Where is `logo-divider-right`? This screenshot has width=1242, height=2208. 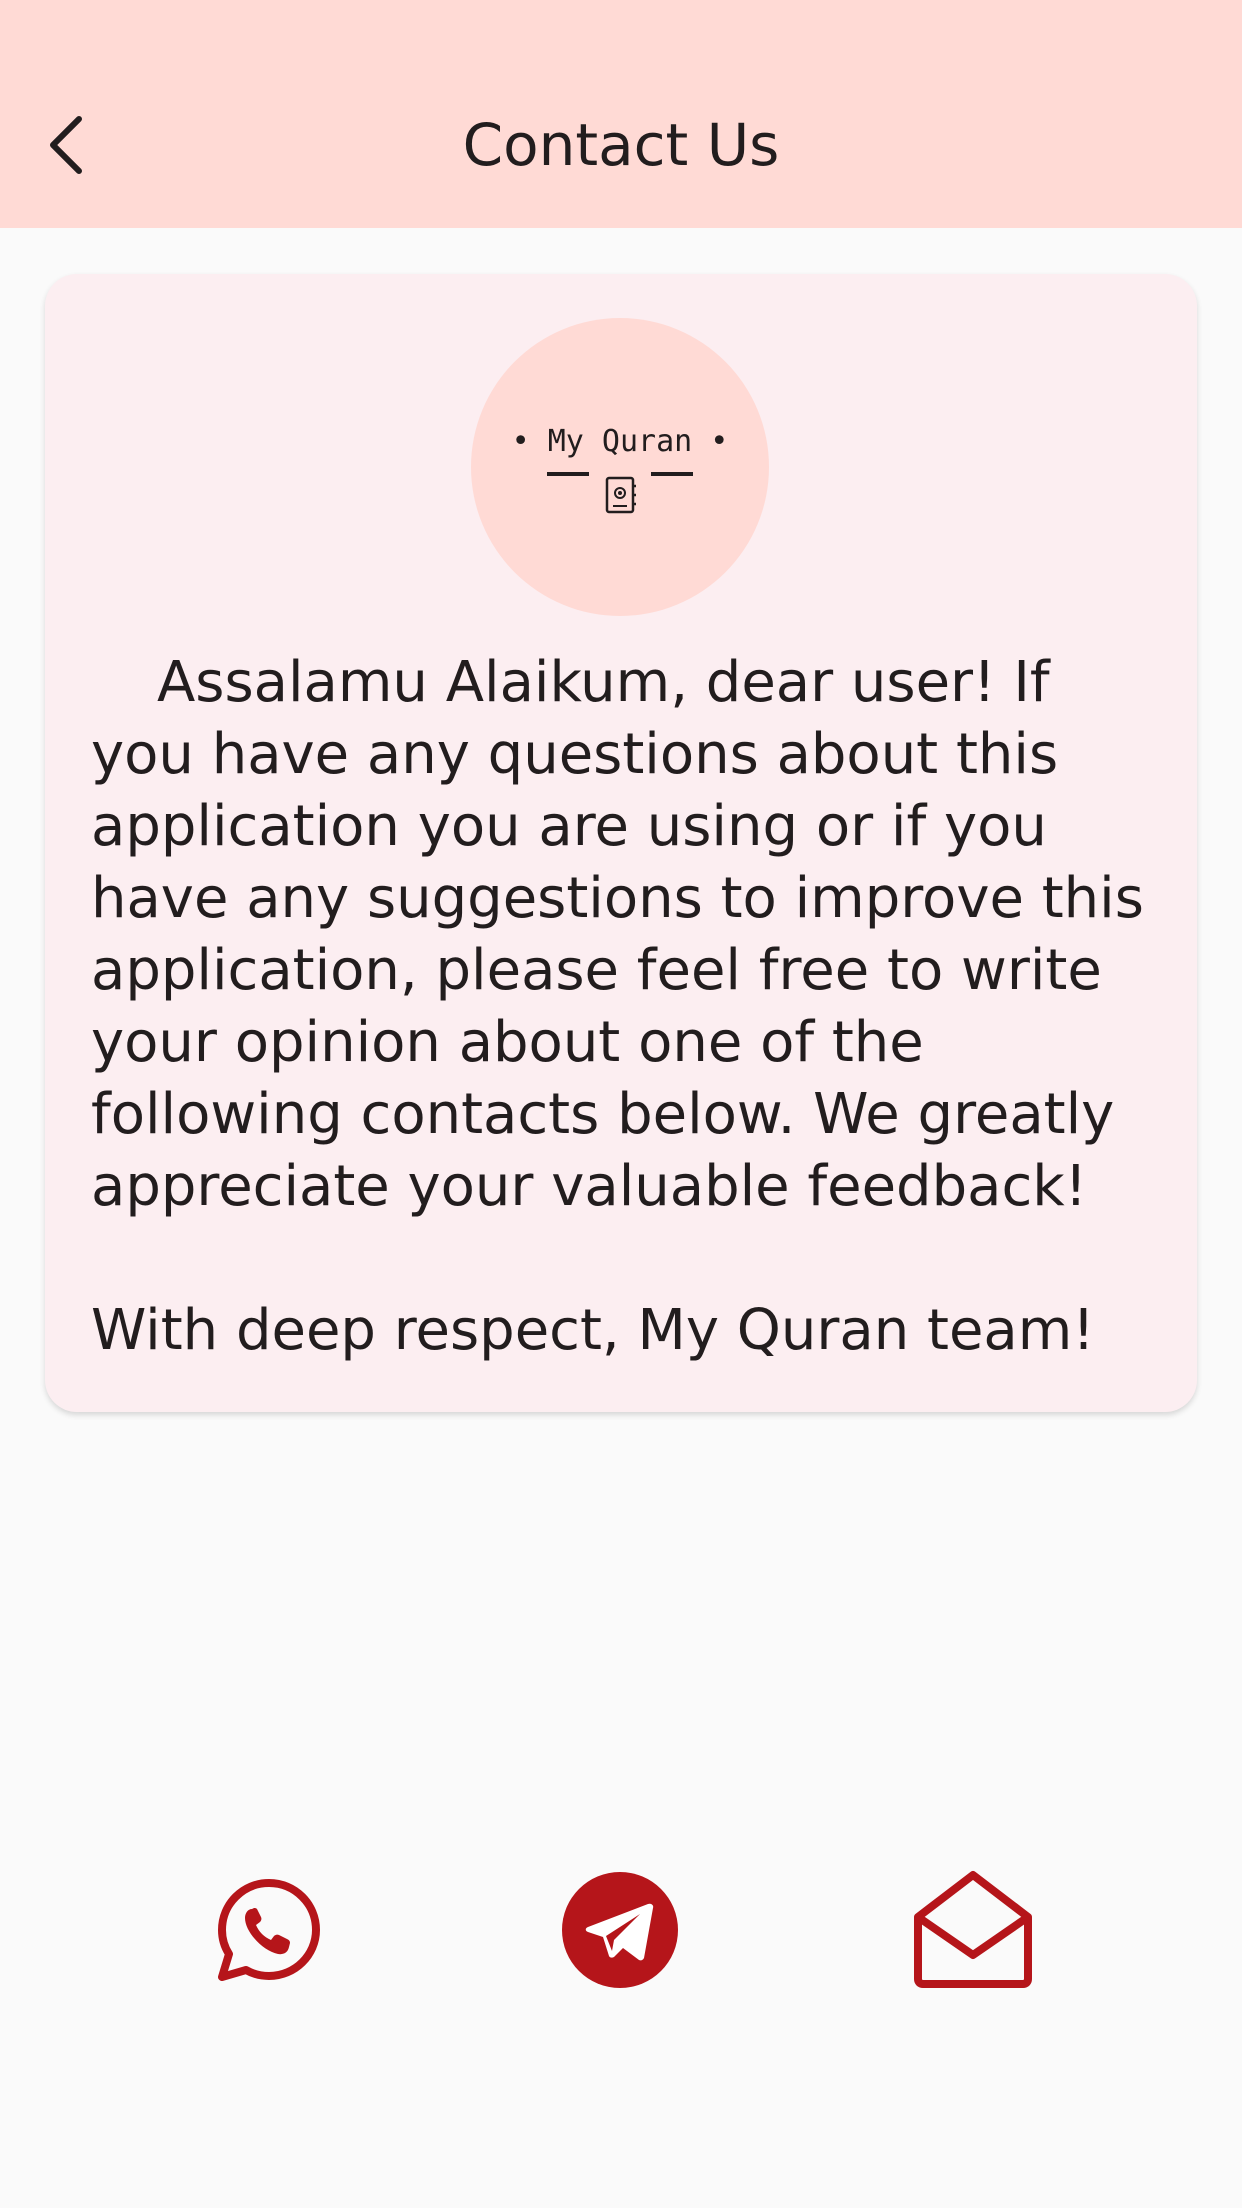 logo-divider-right is located at coordinates (672, 474).